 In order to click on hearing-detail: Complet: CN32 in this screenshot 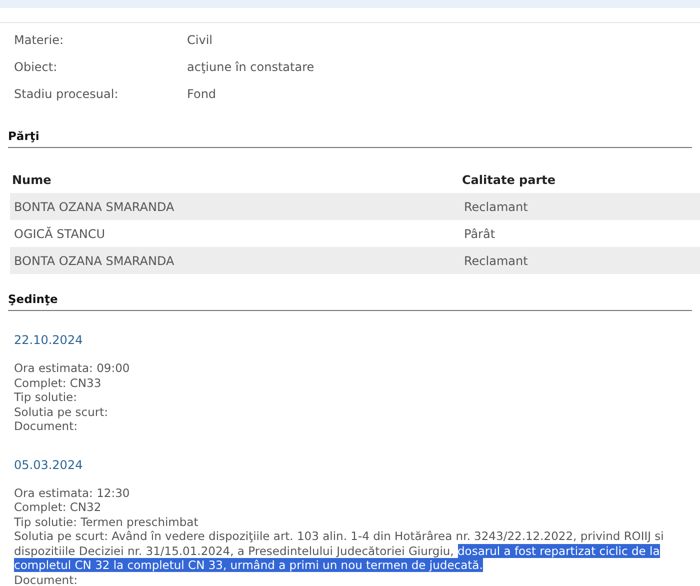, I will do `click(58, 507)`.